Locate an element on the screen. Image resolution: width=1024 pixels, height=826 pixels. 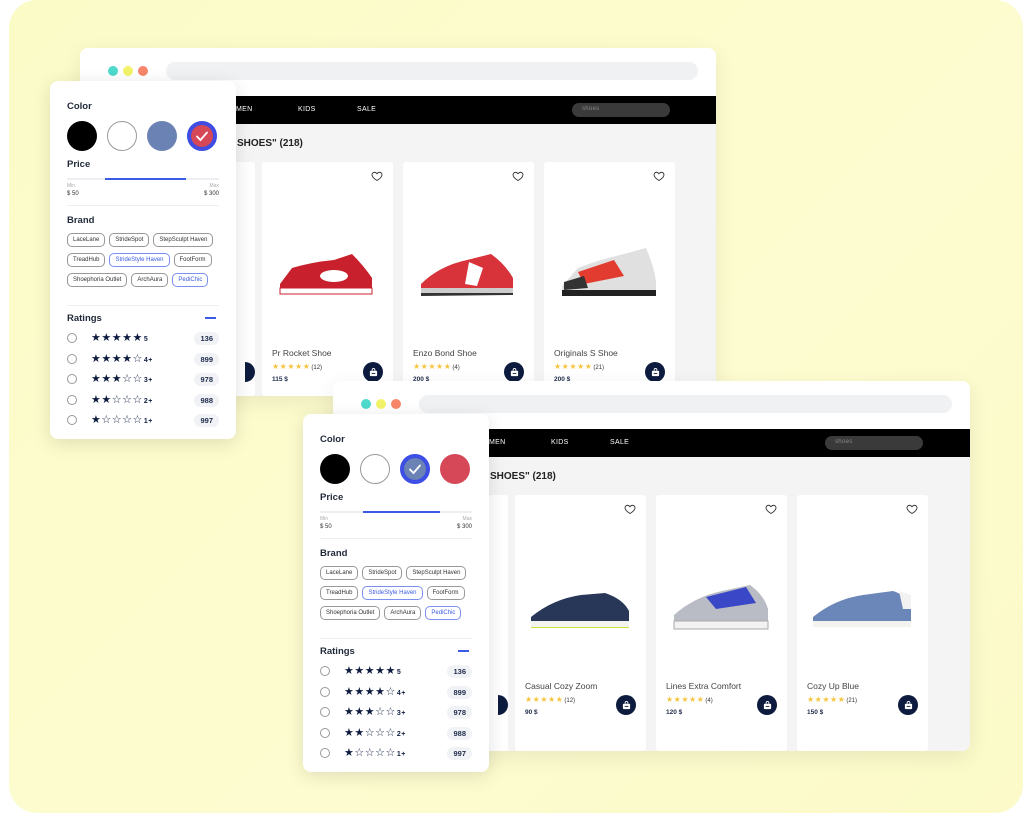
window-dot-teal is located at coordinates (366, 404).